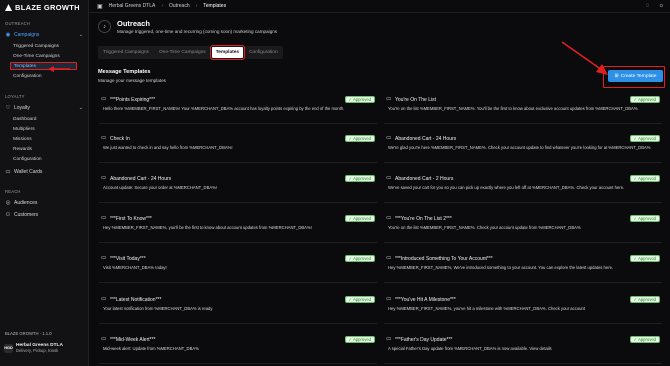 The image size is (670, 366). I want to click on tab-templates: Templates, so click(227, 52).